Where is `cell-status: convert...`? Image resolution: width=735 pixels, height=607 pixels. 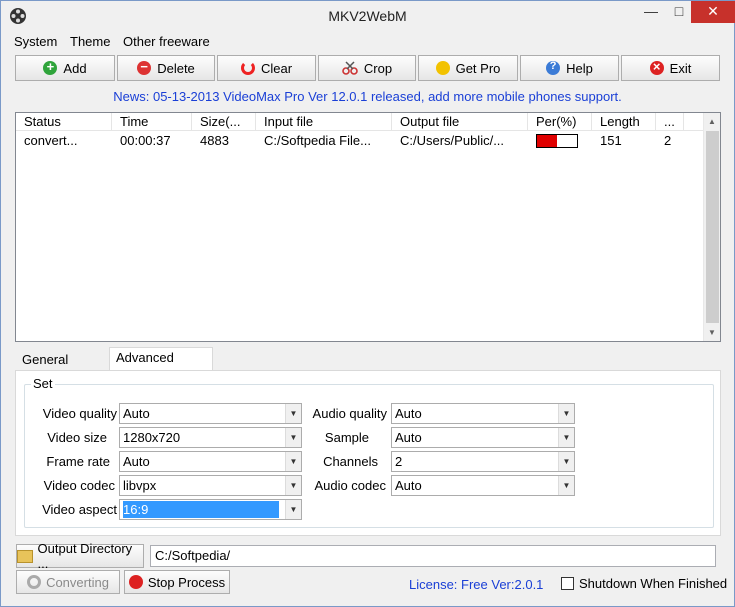 cell-status: convert... is located at coordinates (51, 140).